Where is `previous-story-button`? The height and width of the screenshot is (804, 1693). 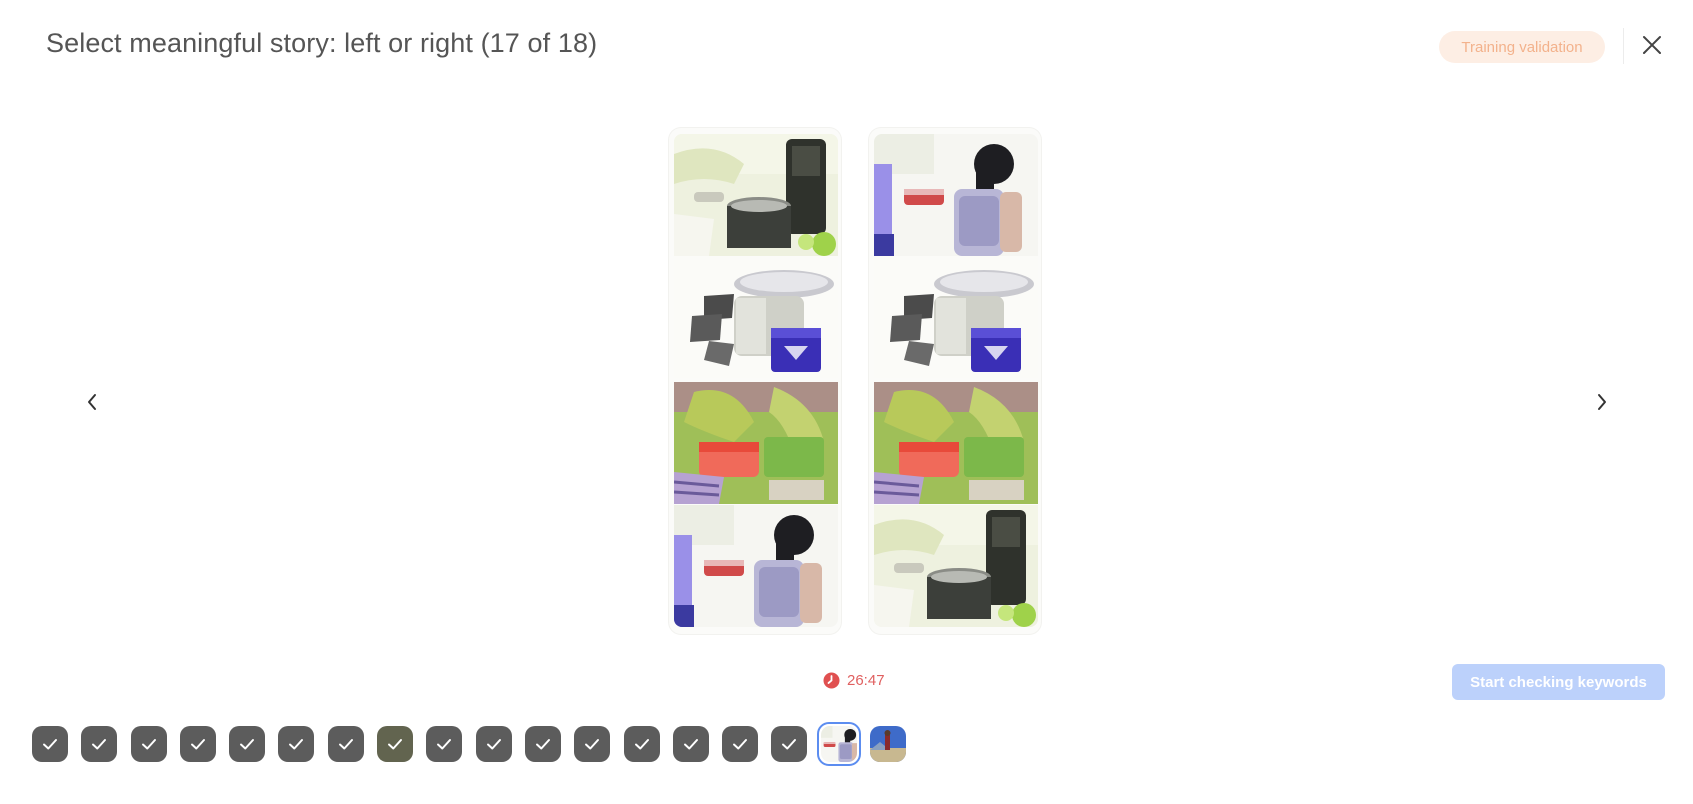 previous-story-button is located at coordinates (92, 402).